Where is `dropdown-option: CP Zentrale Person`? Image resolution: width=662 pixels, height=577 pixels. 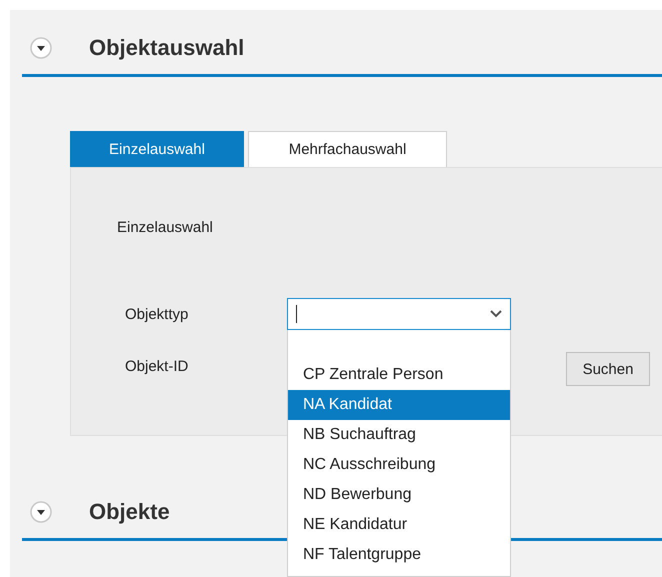 dropdown-option: CP Zentrale Person is located at coordinates (399, 375).